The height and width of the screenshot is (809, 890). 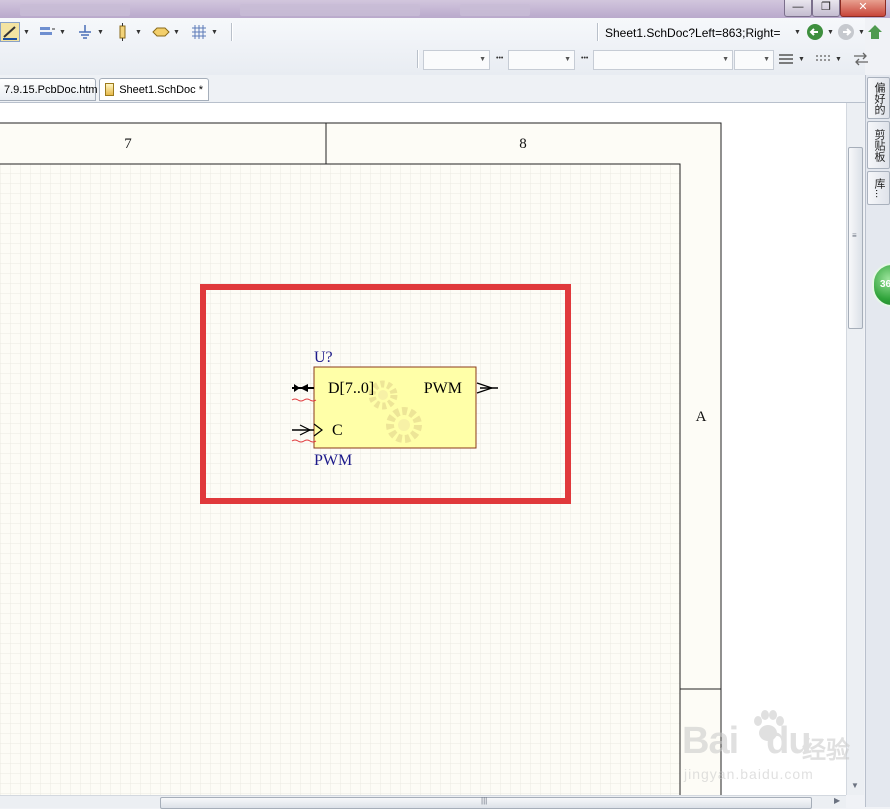 What do you see at coordinates (128, 144) in the screenshot?
I see `zone-column-label: 7` at bounding box center [128, 144].